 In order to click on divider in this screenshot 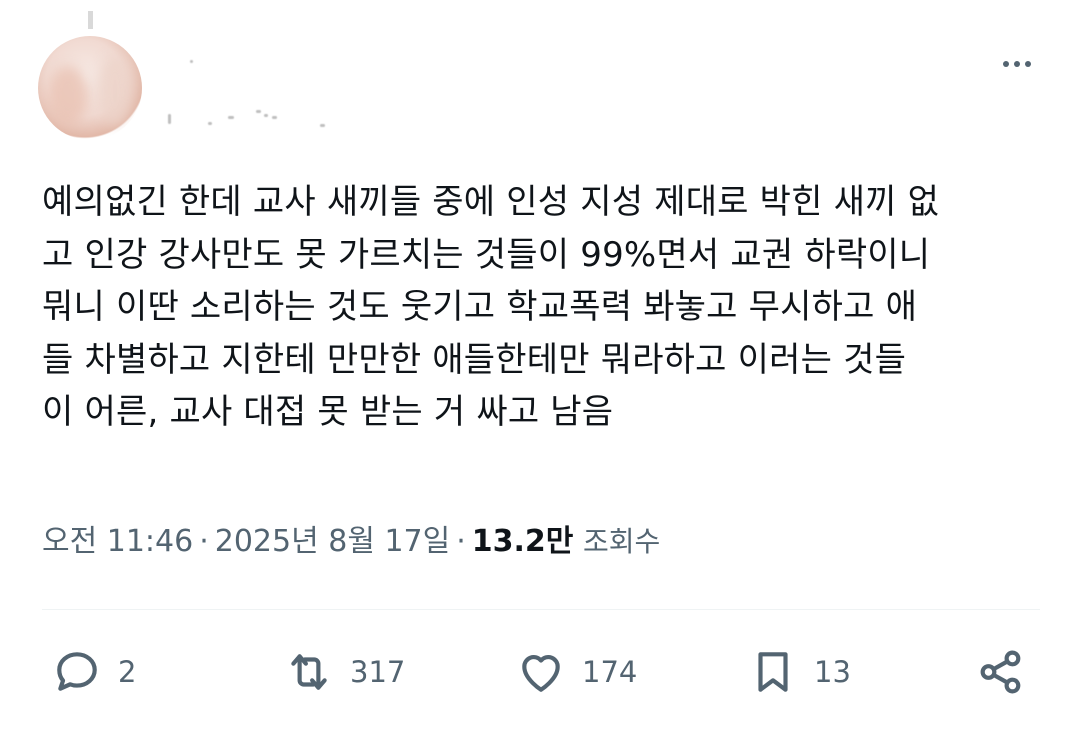, I will do `click(541, 609)`.